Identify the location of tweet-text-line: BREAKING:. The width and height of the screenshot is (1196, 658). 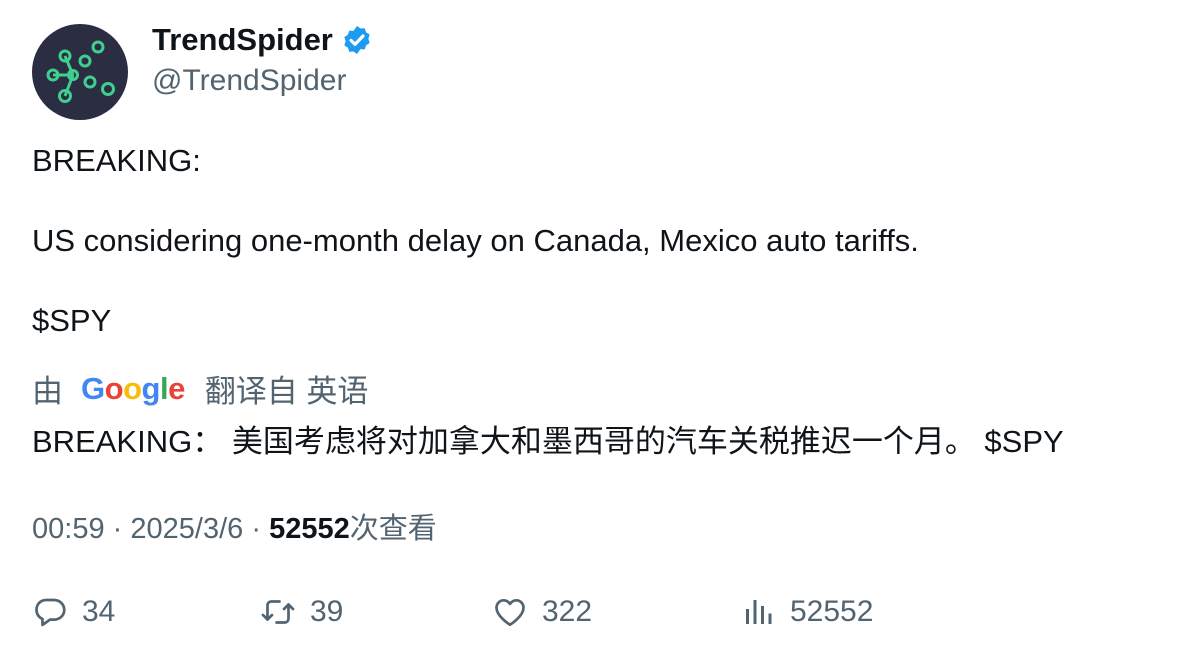
(116, 160).